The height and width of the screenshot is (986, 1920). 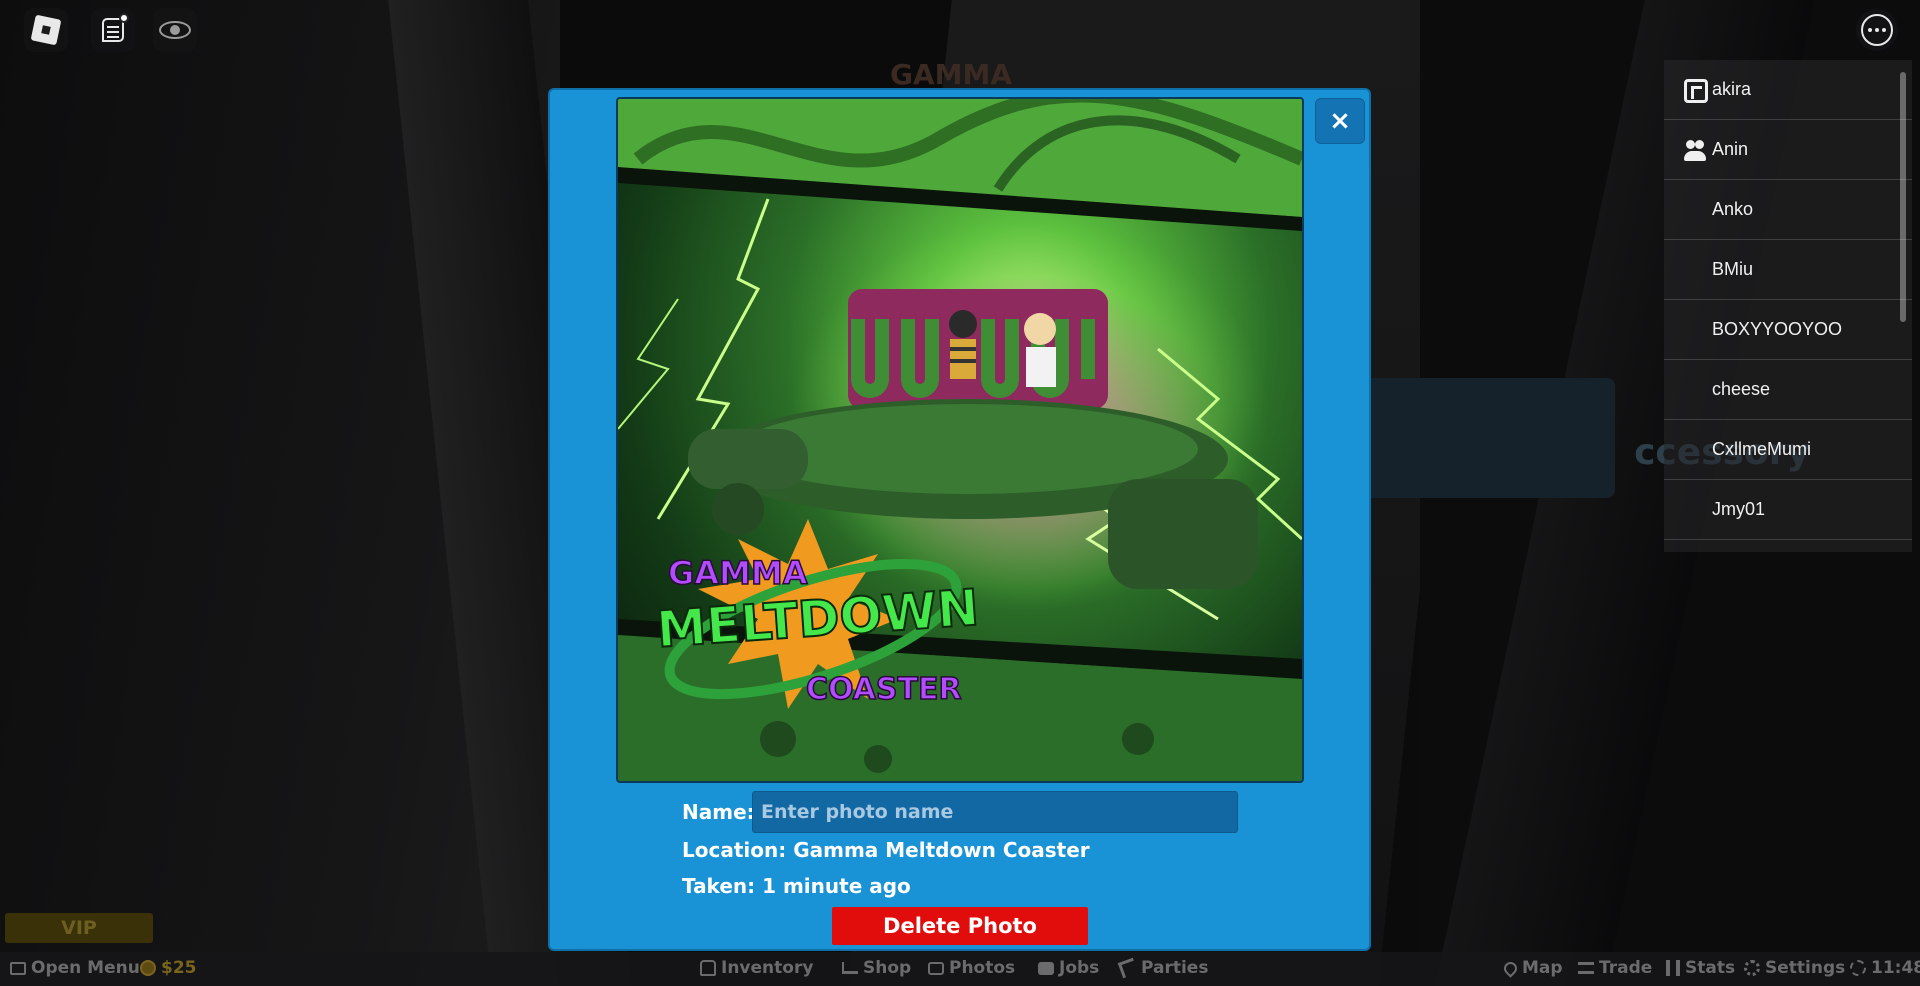 What do you see at coordinates (1673, 968) in the screenshot?
I see `stats-icon` at bounding box center [1673, 968].